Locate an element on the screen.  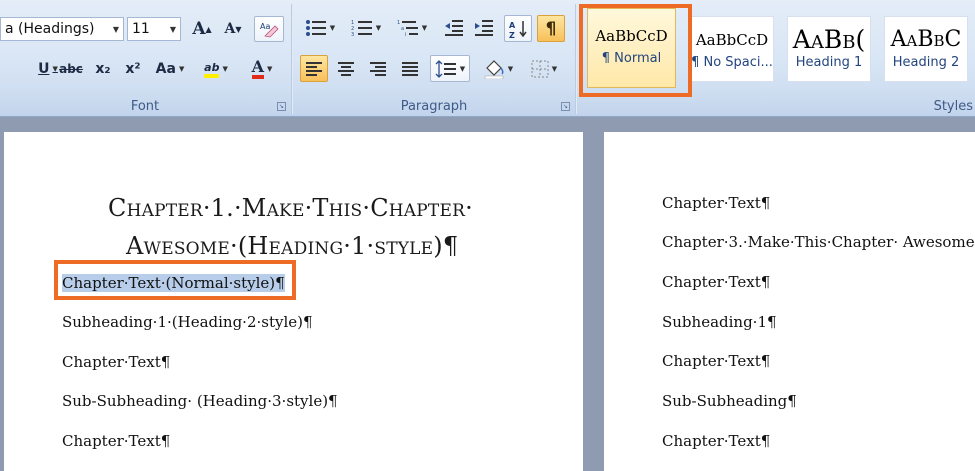
show-formatting-button: ¶ is located at coordinates (551, 28).